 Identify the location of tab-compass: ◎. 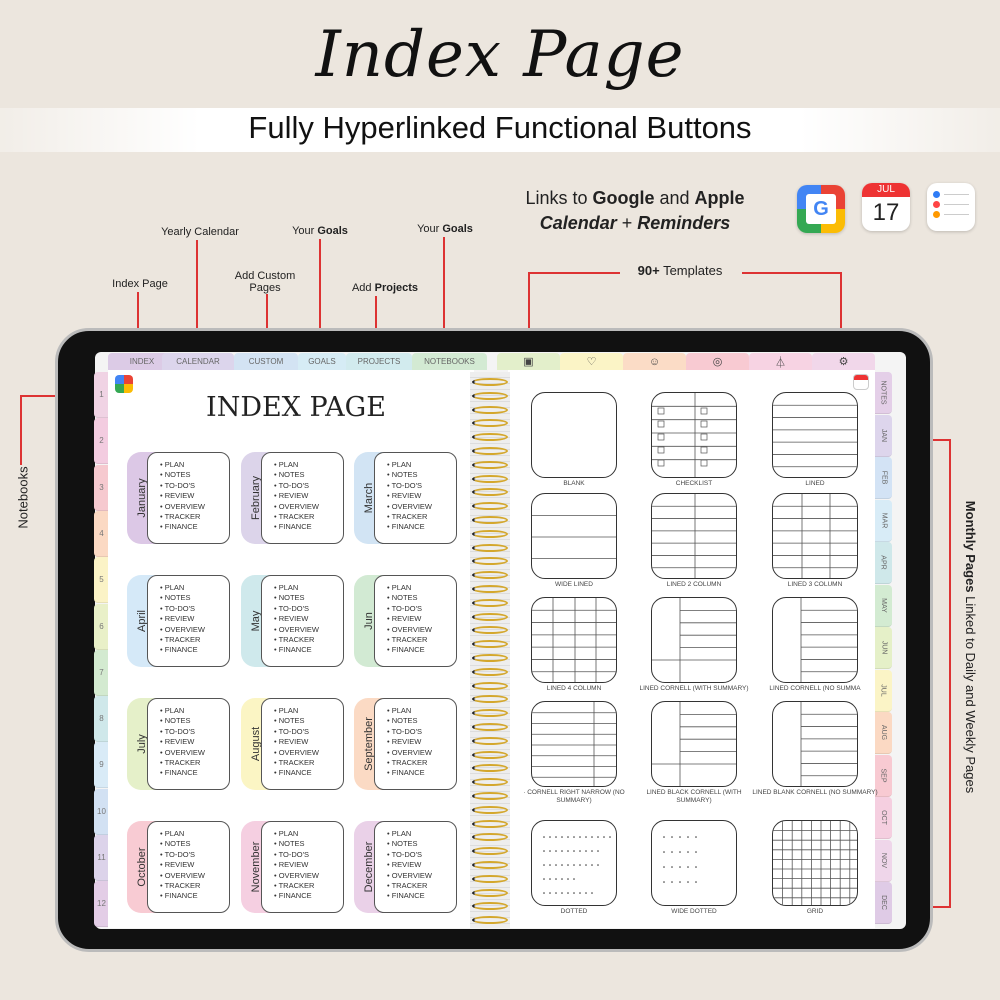
(717, 361).